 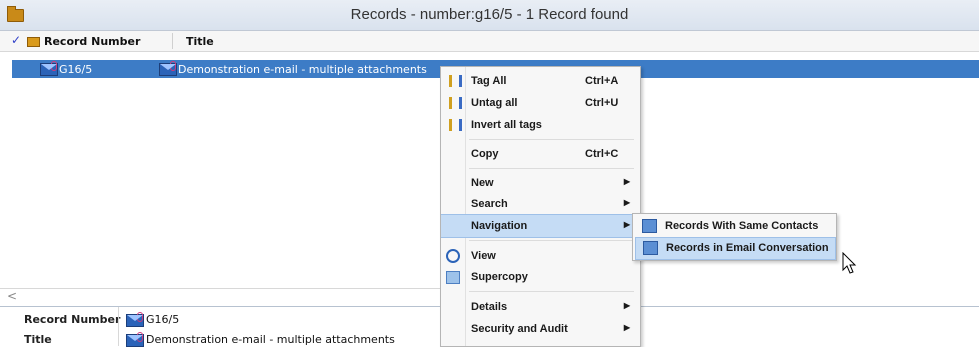 What do you see at coordinates (499, 277) in the screenshot?
I see `menu-item-label: Supercopy` at bounding box center [499, 277].